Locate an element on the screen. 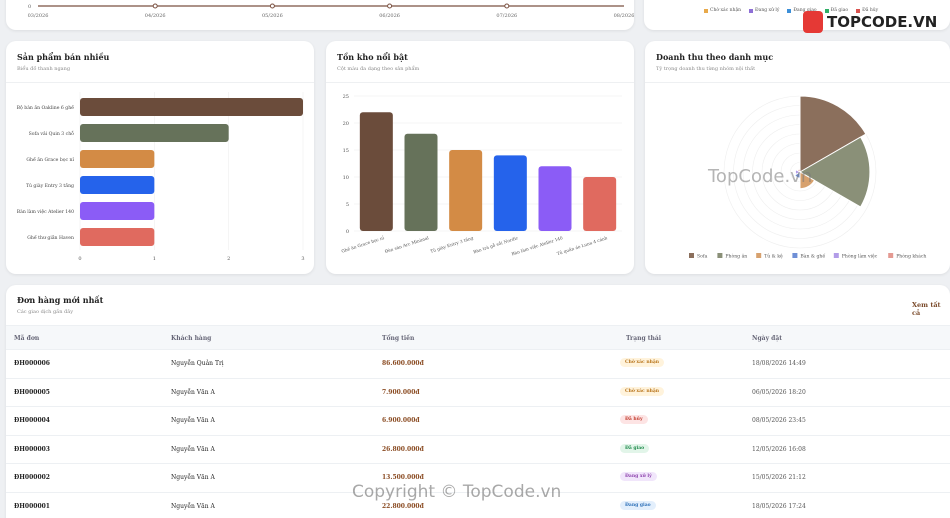 Image resolution: width=950 pixels, height=518 pixels. status-badge: Chờ xác nhận is located at coordinates (642, 391).